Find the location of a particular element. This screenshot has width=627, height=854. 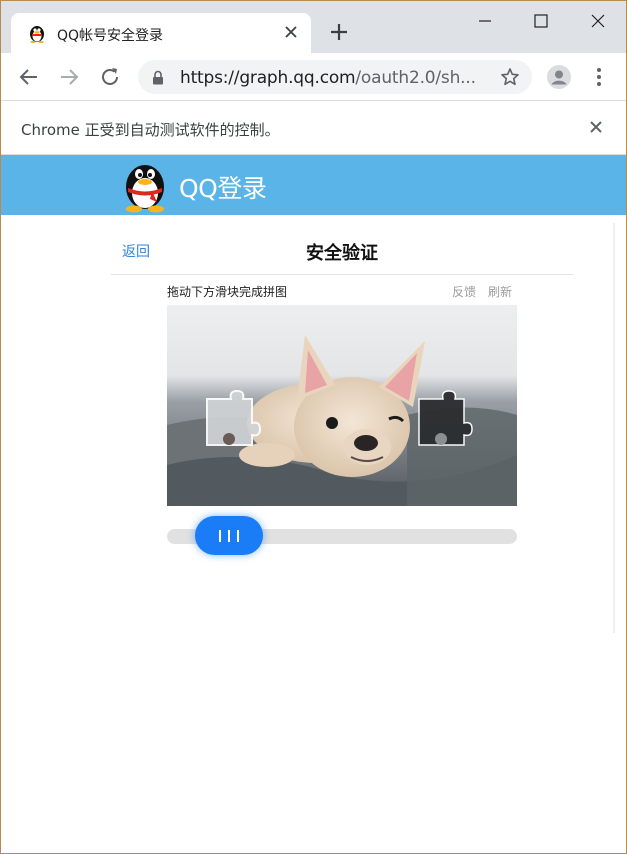

plus-icon is located at coordinates (339, 32).